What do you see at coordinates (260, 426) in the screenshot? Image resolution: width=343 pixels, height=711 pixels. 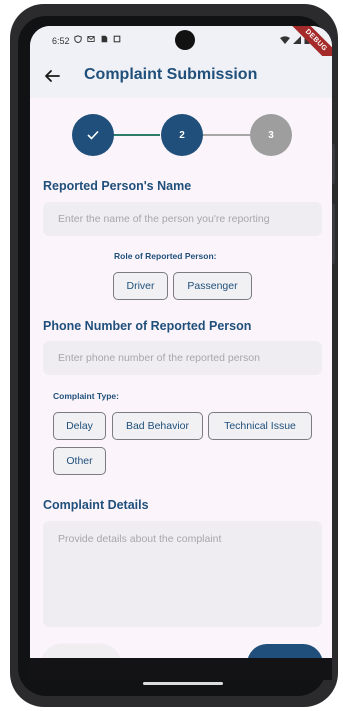 I see `complaint-chip-technical-issue: Technical Issue` at bounding box center [260, 426].